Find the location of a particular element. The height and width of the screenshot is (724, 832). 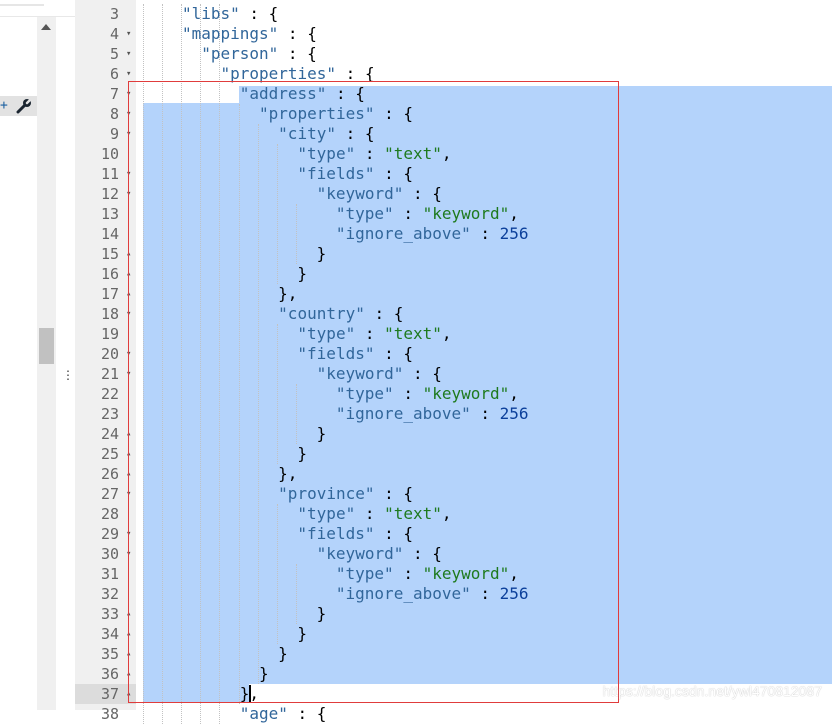

line-number: 29 is located at coordinates (109, 534).